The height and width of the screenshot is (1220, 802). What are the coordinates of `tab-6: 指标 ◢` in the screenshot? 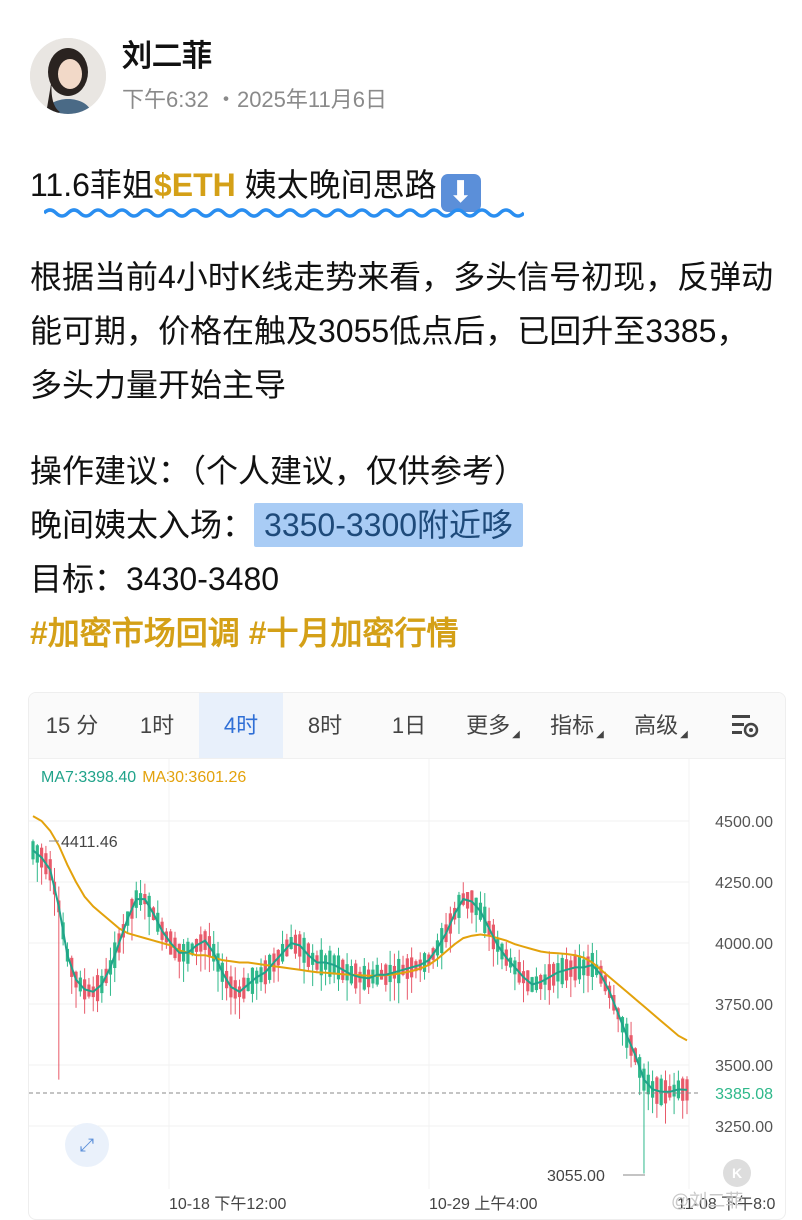 It's located at (577, 725).